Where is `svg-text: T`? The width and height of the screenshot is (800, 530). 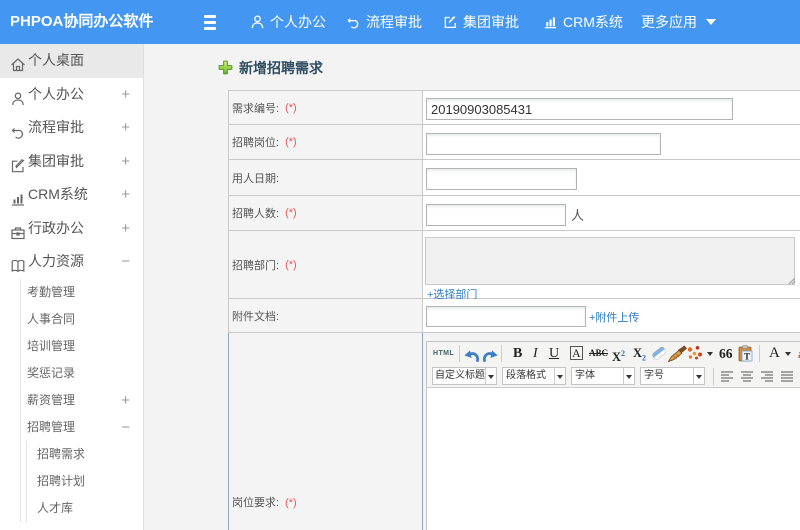
svg-text: T is located at coordinates (747, 357).